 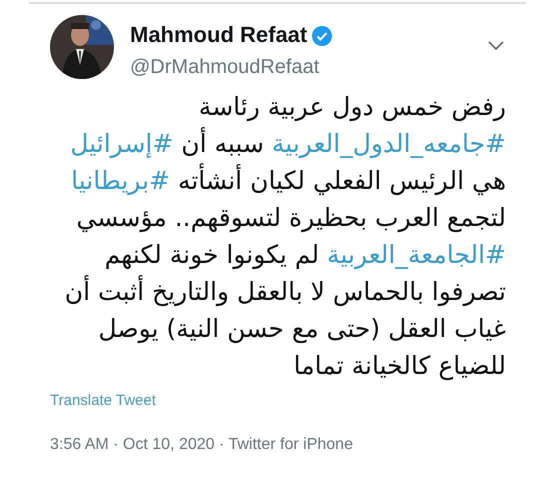 What do you see at coordinates (103, 401) in the screenshot?
I see `translate-link: Translate Tweet` at bounding box center [103, 401].